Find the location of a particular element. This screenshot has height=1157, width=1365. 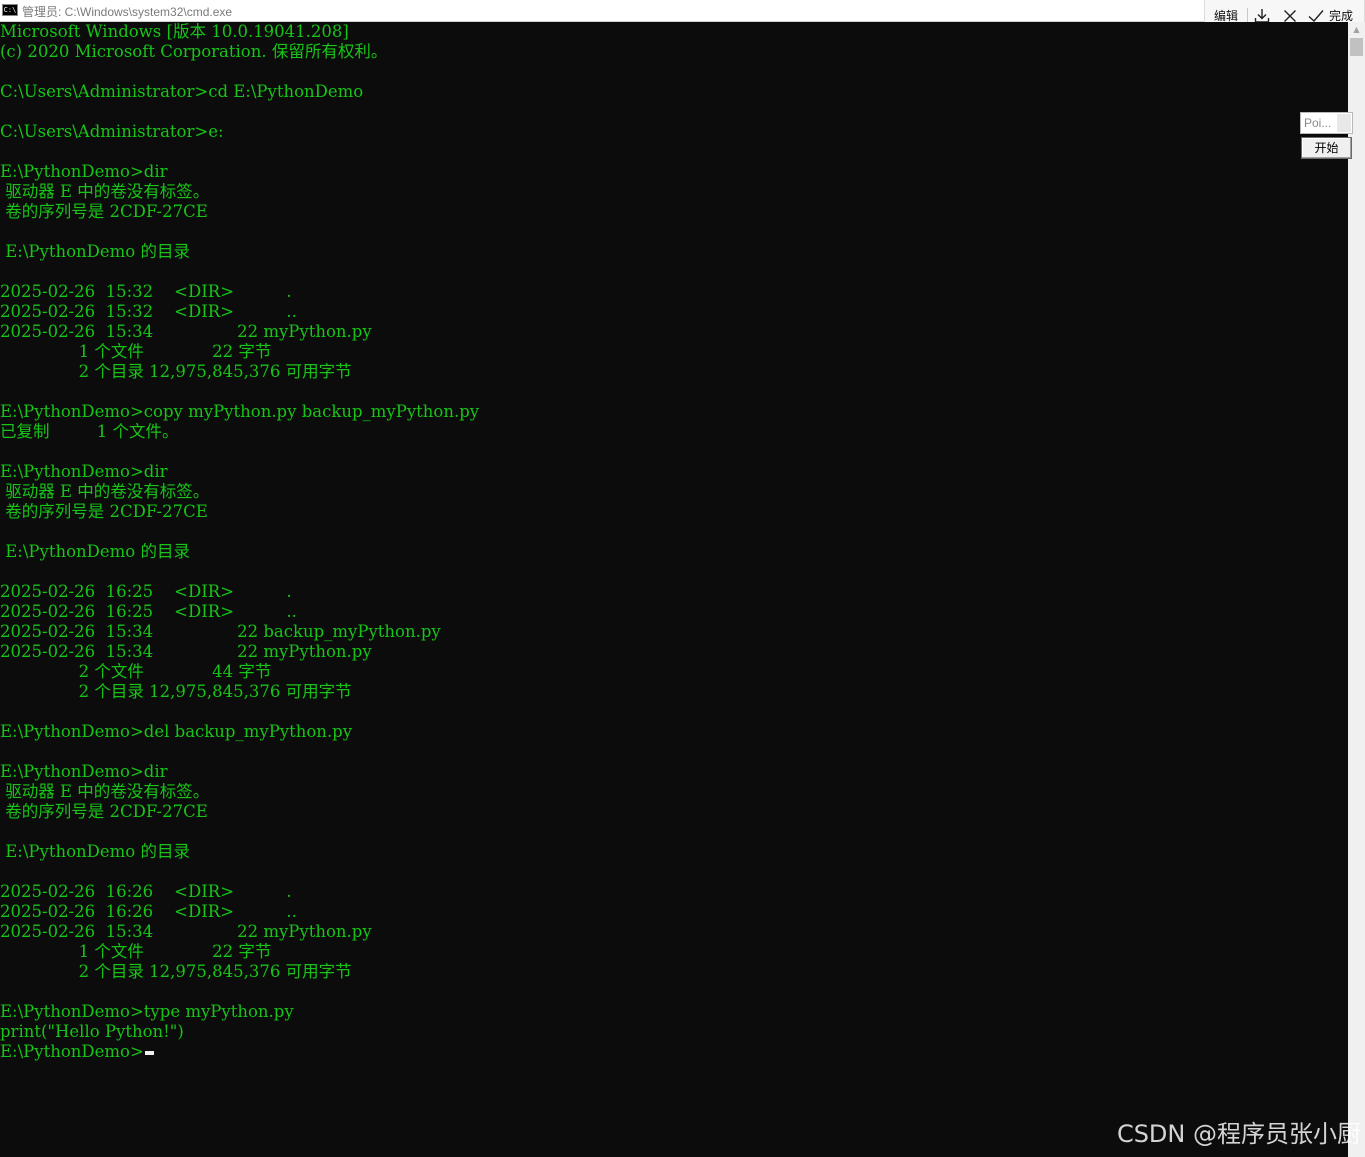

console-line: 2025-02-26 15:34 22 backup_myPython.py is located at coordinates (220, 631).